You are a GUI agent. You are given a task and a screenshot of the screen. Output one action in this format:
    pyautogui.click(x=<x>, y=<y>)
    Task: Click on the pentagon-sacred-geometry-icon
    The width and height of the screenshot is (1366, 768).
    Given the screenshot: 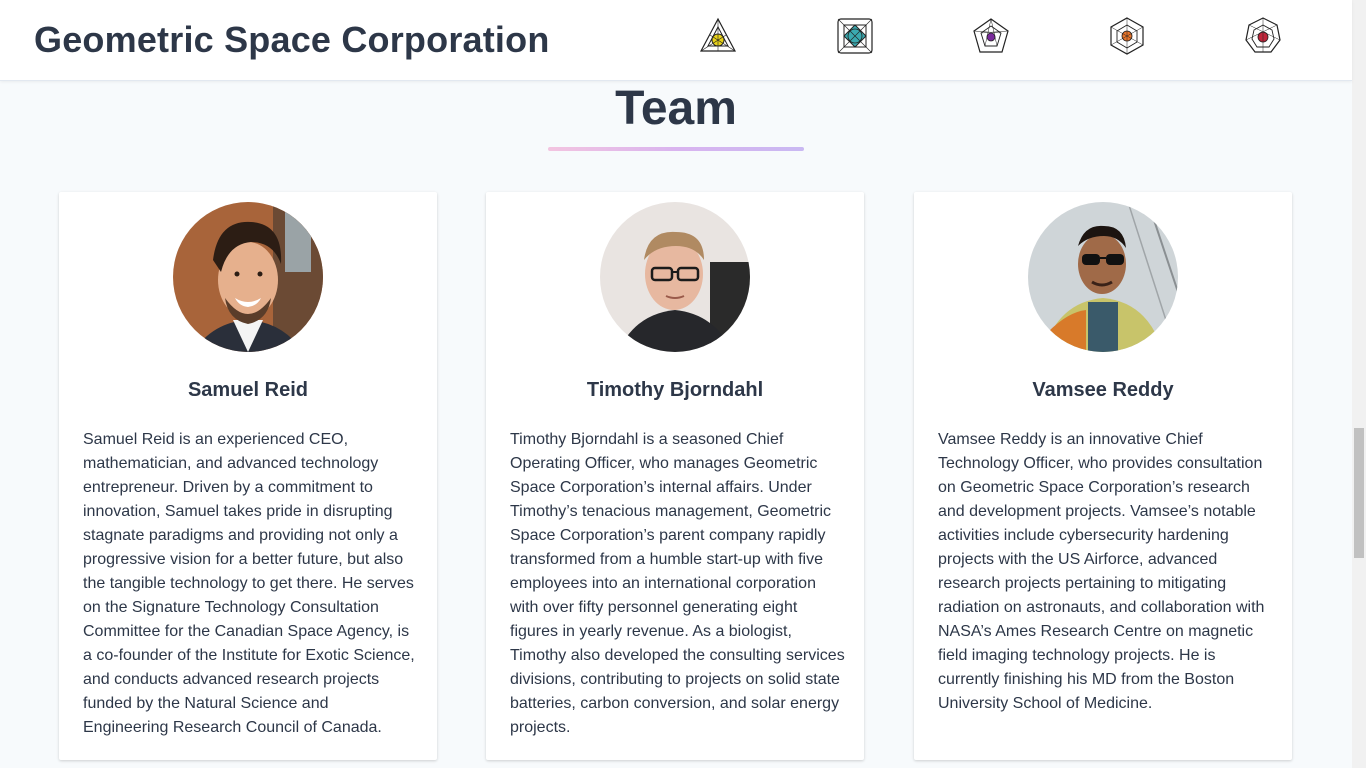 What is the action you would take?
    pyautogui.click(x=991, y=36)
    